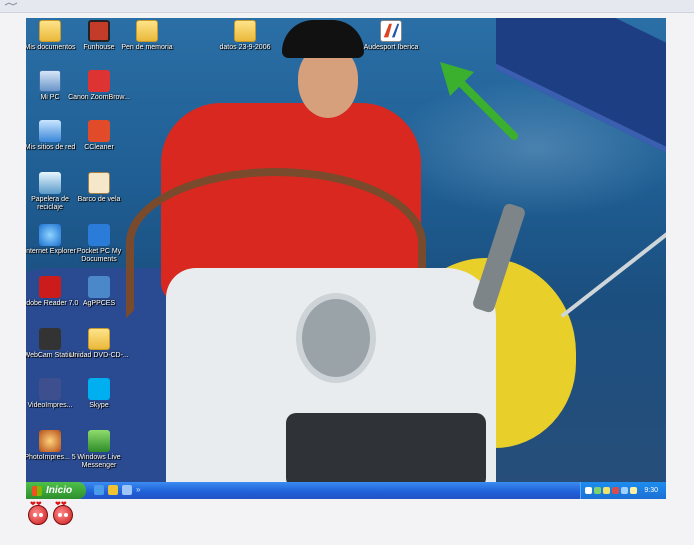 The height and width of the screenshot is (545, 694). What do you see at coordinates (50, 235) in the screenshot?
I see `internet-explorer-icon` at bounding box center [50, 235].